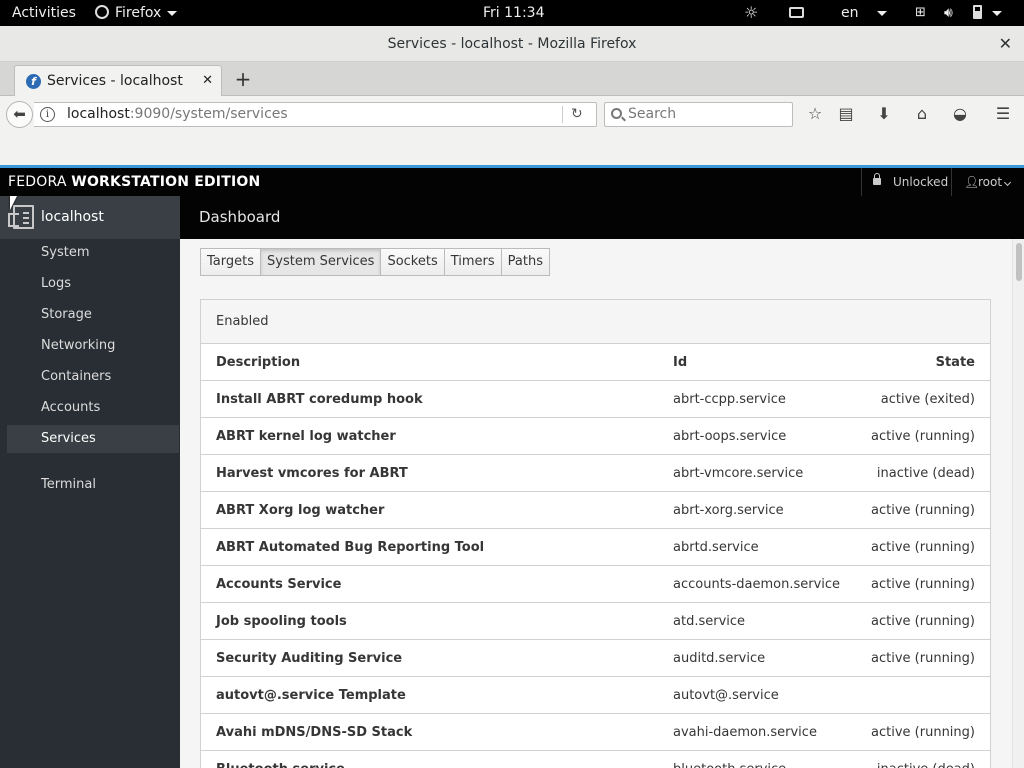 This screenshot has width=1024, height=768. What do you see at coordinates (309, 658) in the screenshot?
I see `service-description: Security Auditing Service` at bounding box center [309, 658].